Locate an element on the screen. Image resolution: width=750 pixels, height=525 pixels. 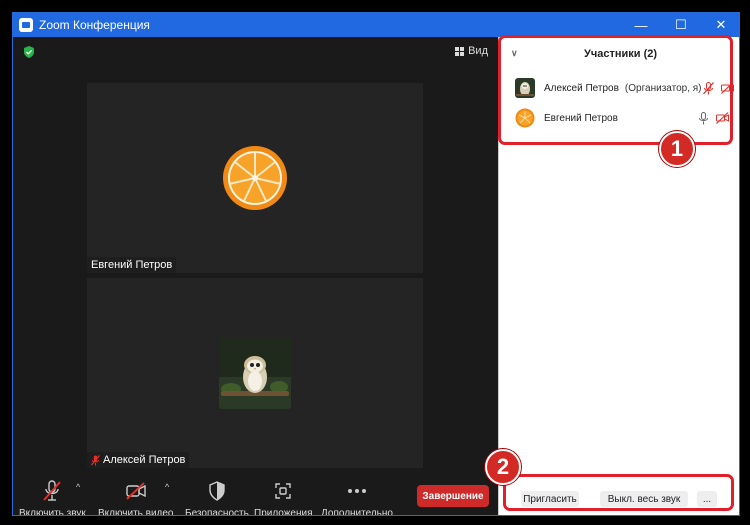
tile-name-text: Алексей Петров is located at coordinates (144, 460).